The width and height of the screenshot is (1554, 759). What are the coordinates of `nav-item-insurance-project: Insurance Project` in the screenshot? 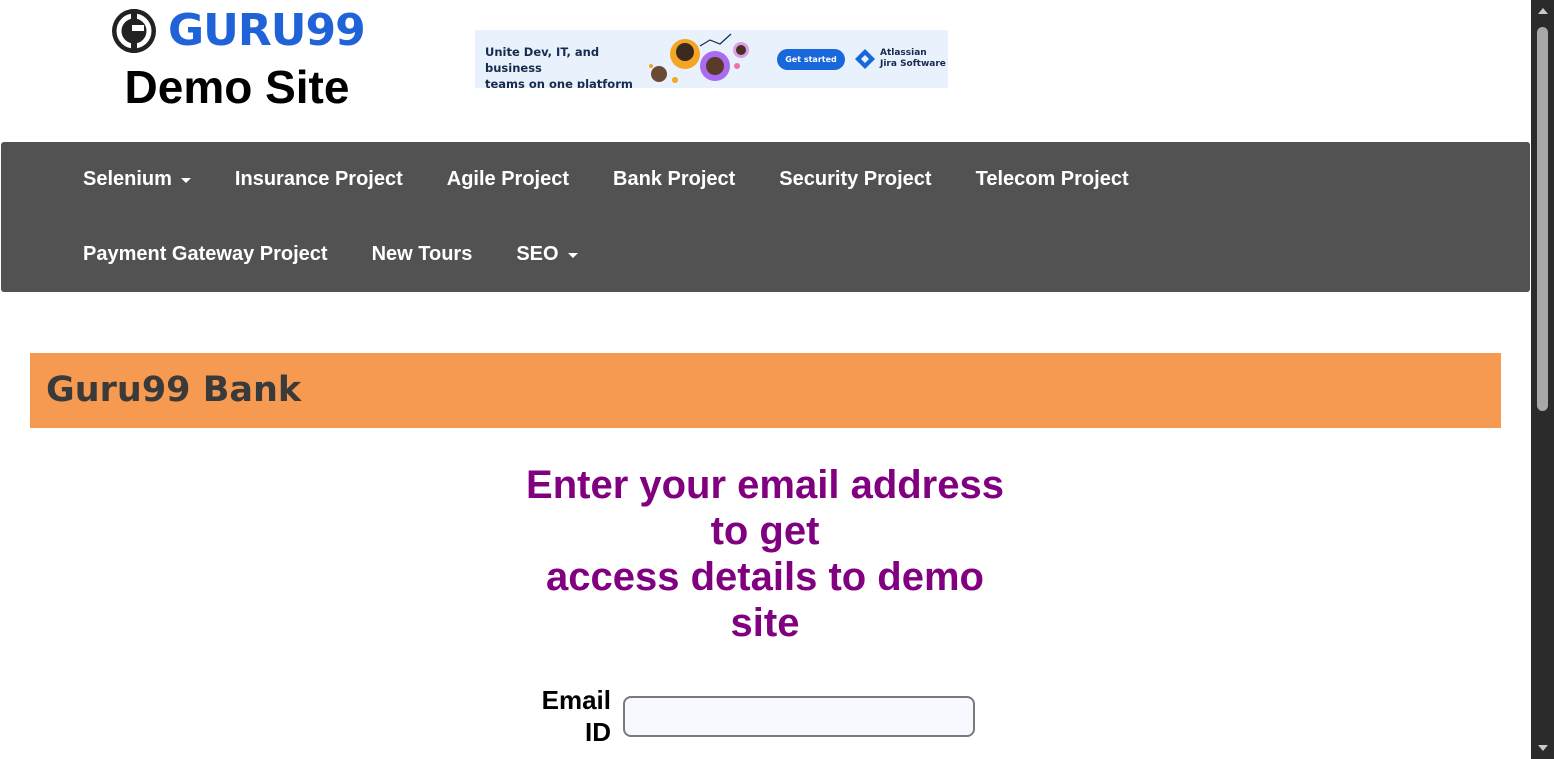 It's located at (319, 179).